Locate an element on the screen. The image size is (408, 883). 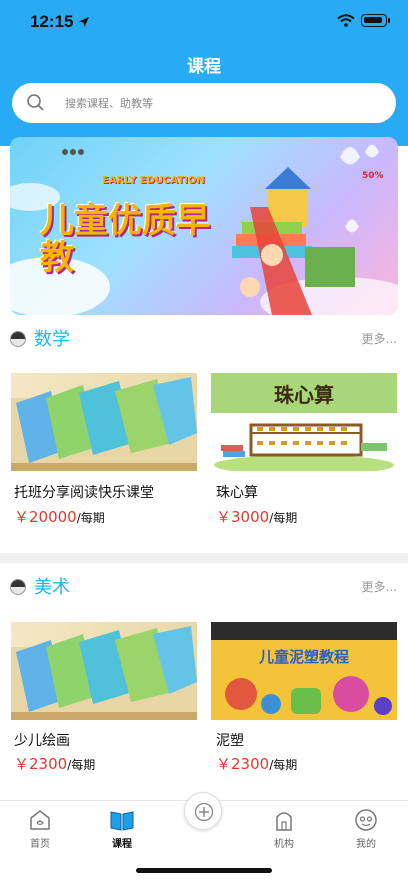
add-button is located at coordinates (203, 811).